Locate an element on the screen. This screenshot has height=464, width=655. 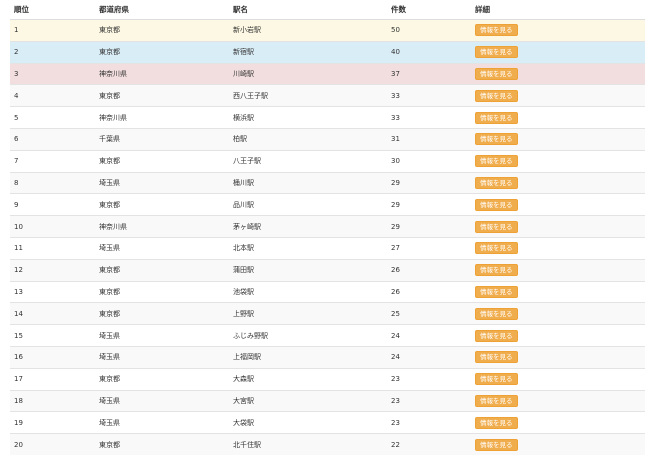
cell-count: 33 is located at coordinates (429, 117).